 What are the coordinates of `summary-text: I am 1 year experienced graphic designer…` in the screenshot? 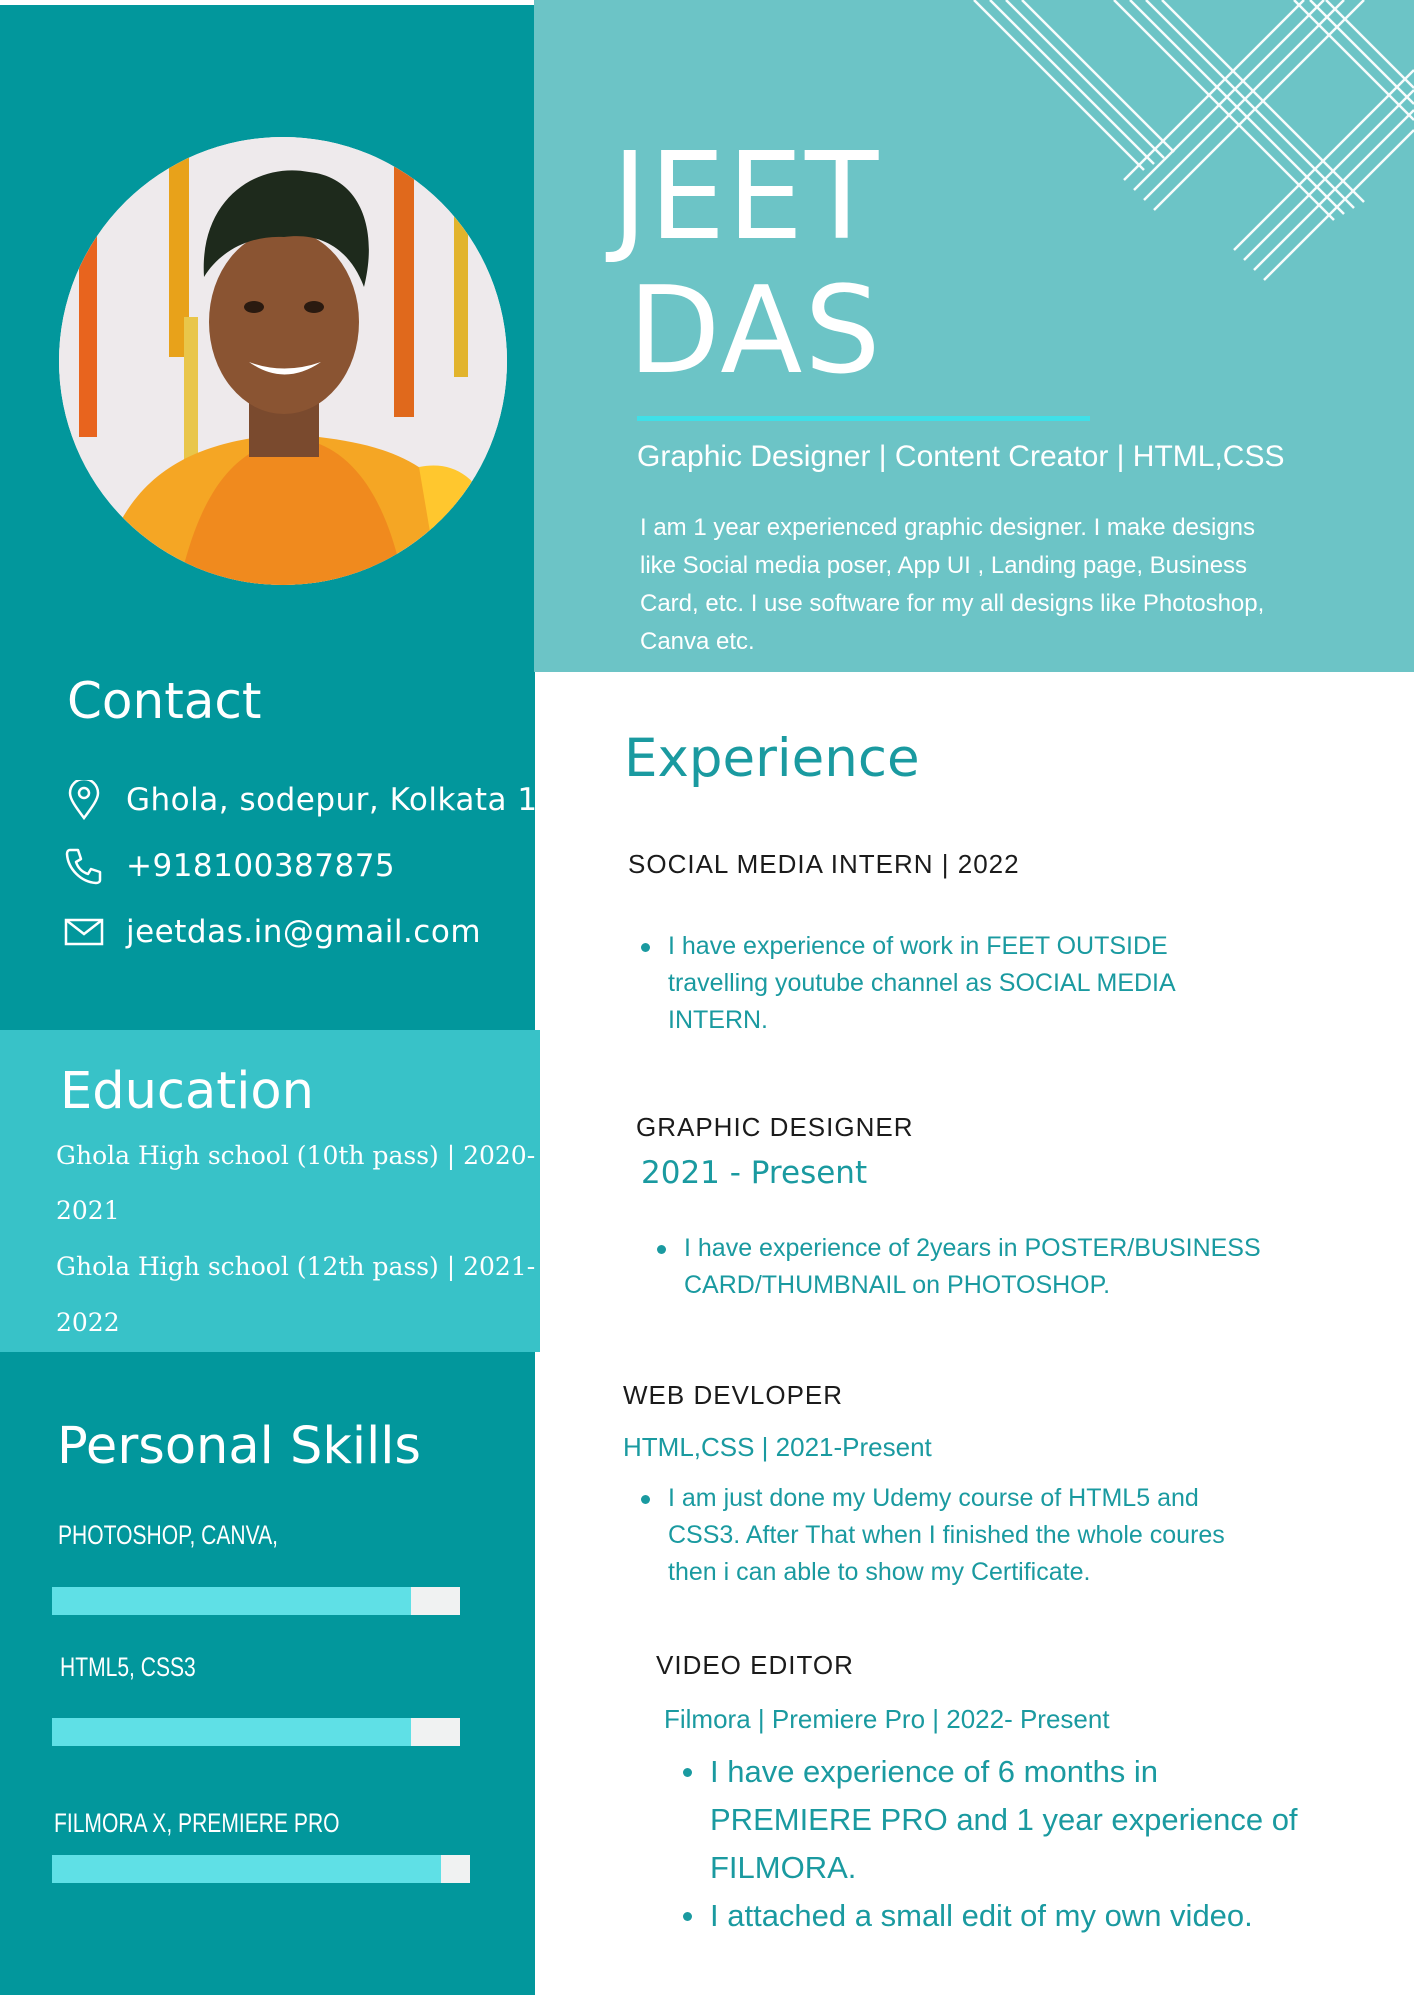 It's located at (952, 584).